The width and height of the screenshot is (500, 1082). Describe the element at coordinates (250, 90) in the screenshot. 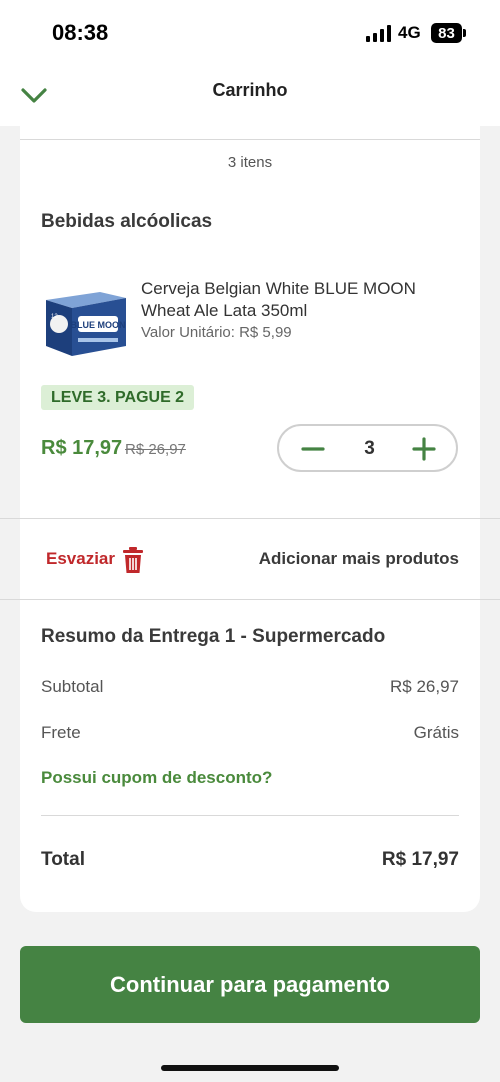

I see `page-title: Carrinho` at that location.